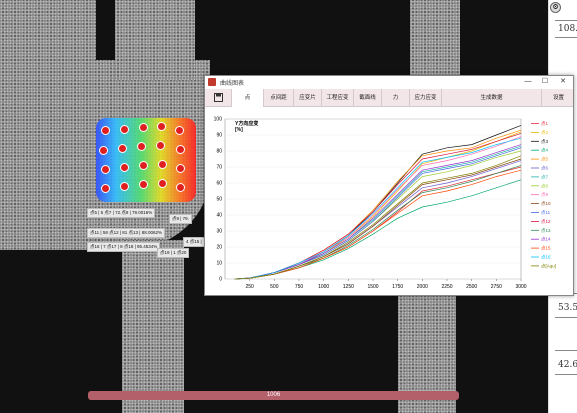 The height and width of the screenshot is (413, 577). What do you see at coordinates (396, 98) in the screenshot?
I see `tab-force: 力` at bounding box center [396, 98].